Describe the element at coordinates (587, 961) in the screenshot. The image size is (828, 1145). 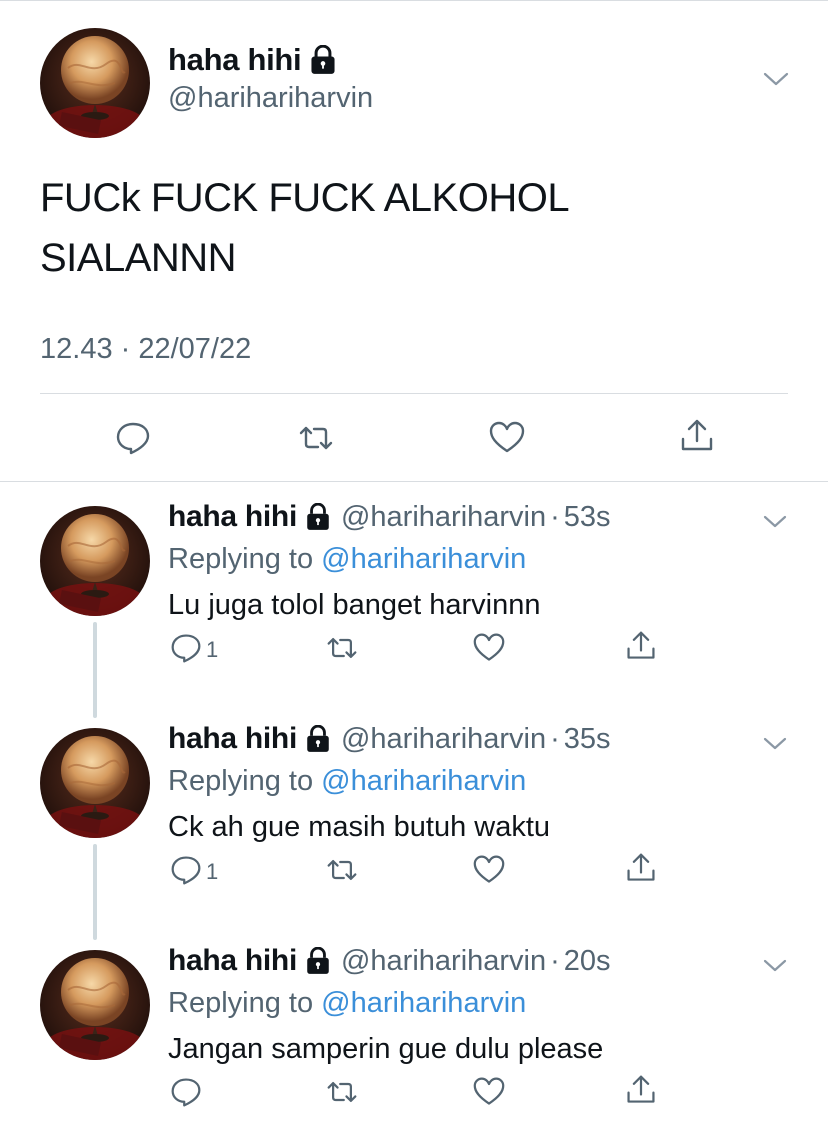
I see `timestamp: 20s` at that location.